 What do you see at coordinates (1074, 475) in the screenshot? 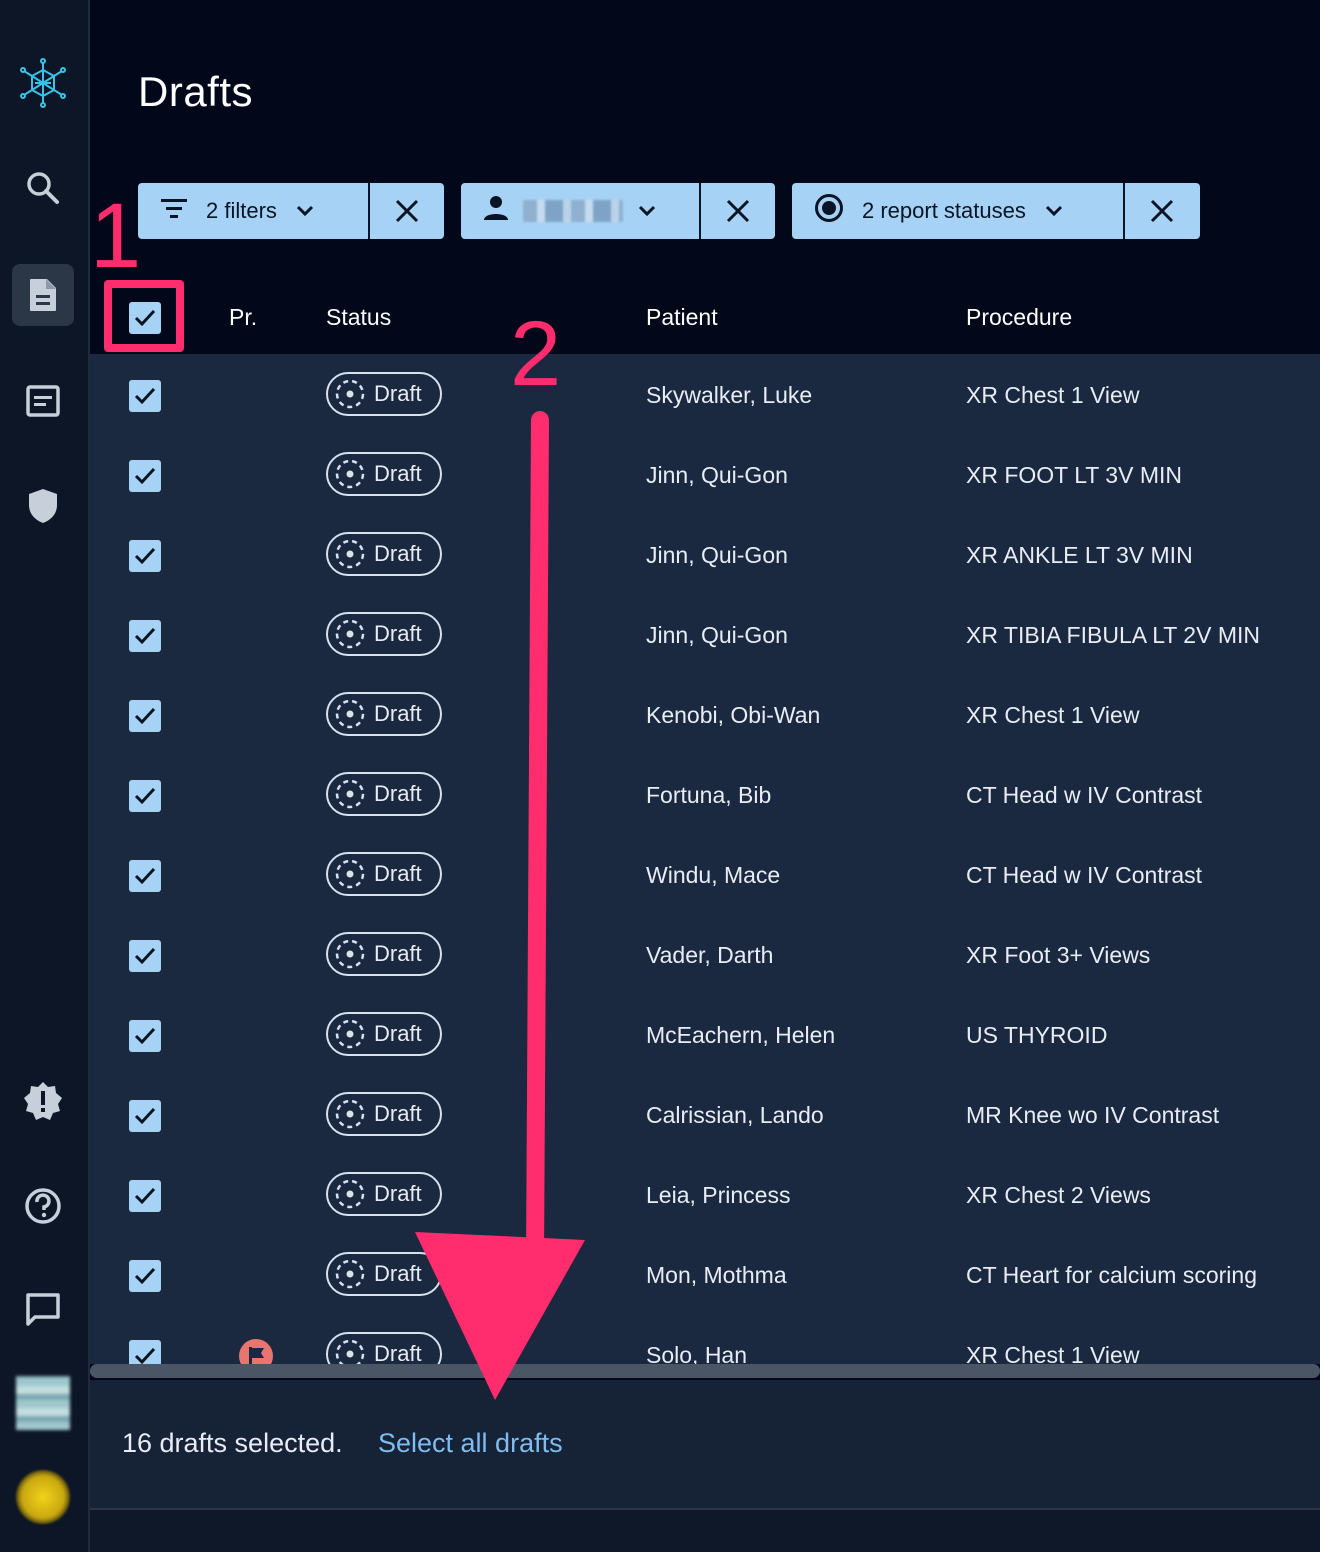
I see `procedure-name: XR FOOT LT 3V MIN` at bounding box center [1074, 475].